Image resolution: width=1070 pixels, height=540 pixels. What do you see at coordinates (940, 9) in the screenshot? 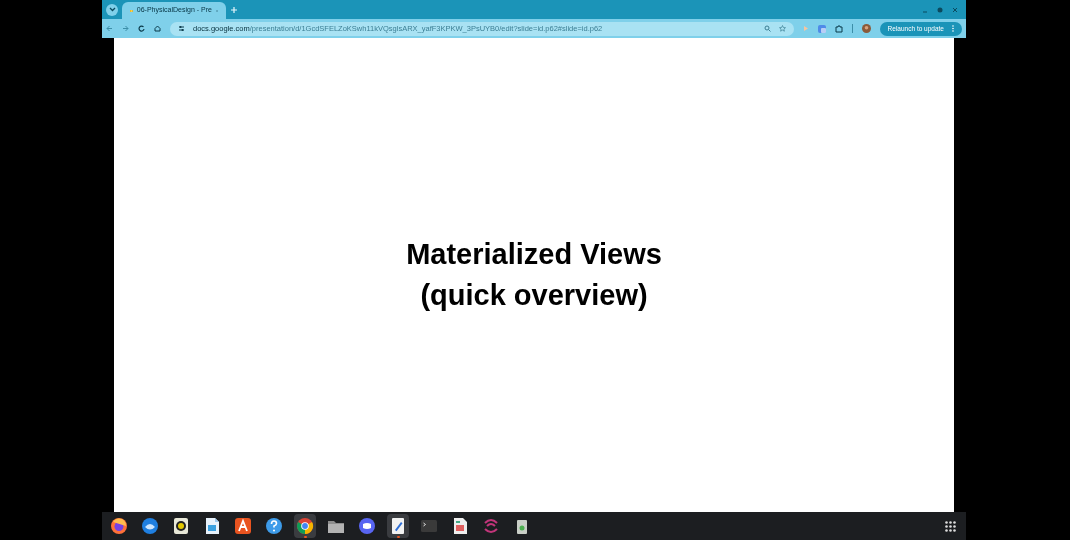
I see `restore-icon` at bounding box center [940, 9].